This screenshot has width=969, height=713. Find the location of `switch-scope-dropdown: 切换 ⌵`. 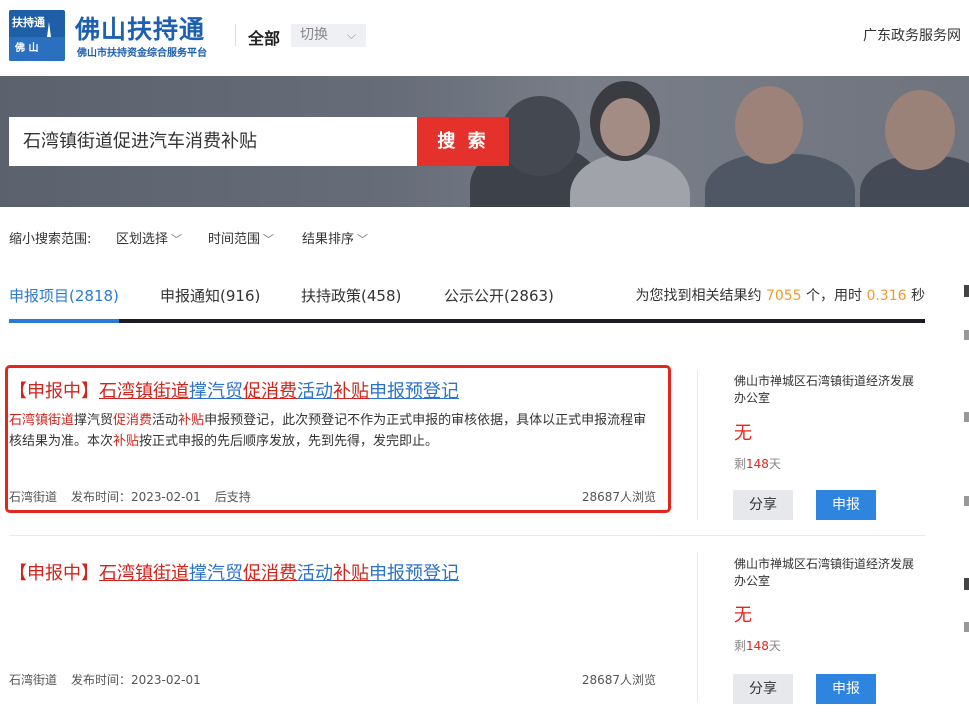

switch-scope-dropdown: 切换 ⌵ is located at coordinates (328, 35).